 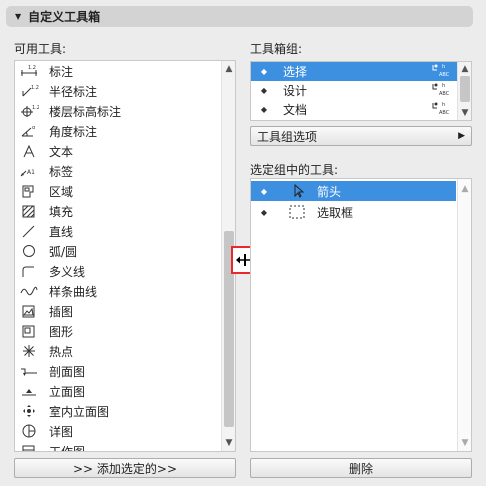 I want to click on available-tool-item: 工作图, so click(x=118, y=446).